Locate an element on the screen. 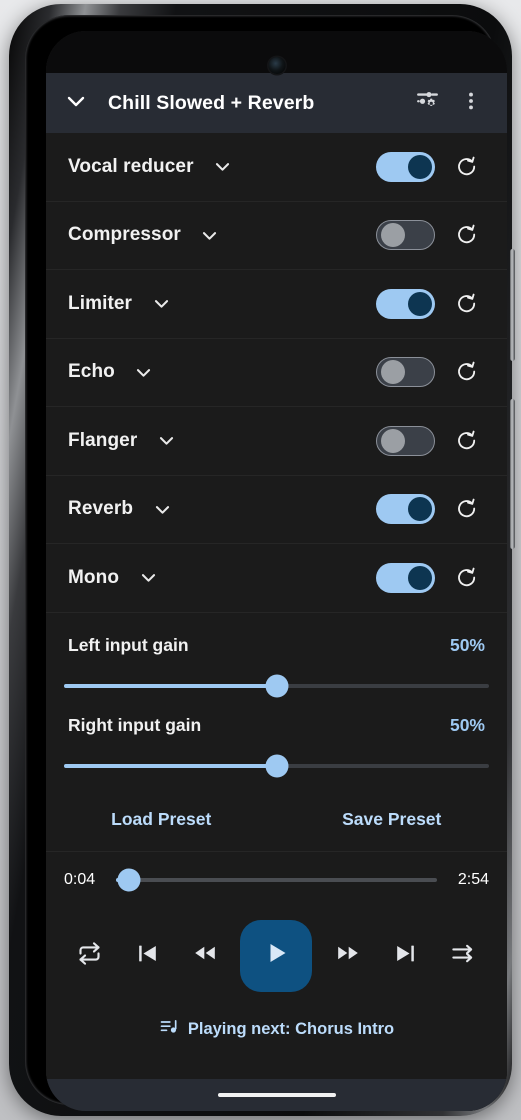 Image resolution: width=521 pixels, height=1120 pixels. left-input-gain-slider is located at coordinates (276, 686).